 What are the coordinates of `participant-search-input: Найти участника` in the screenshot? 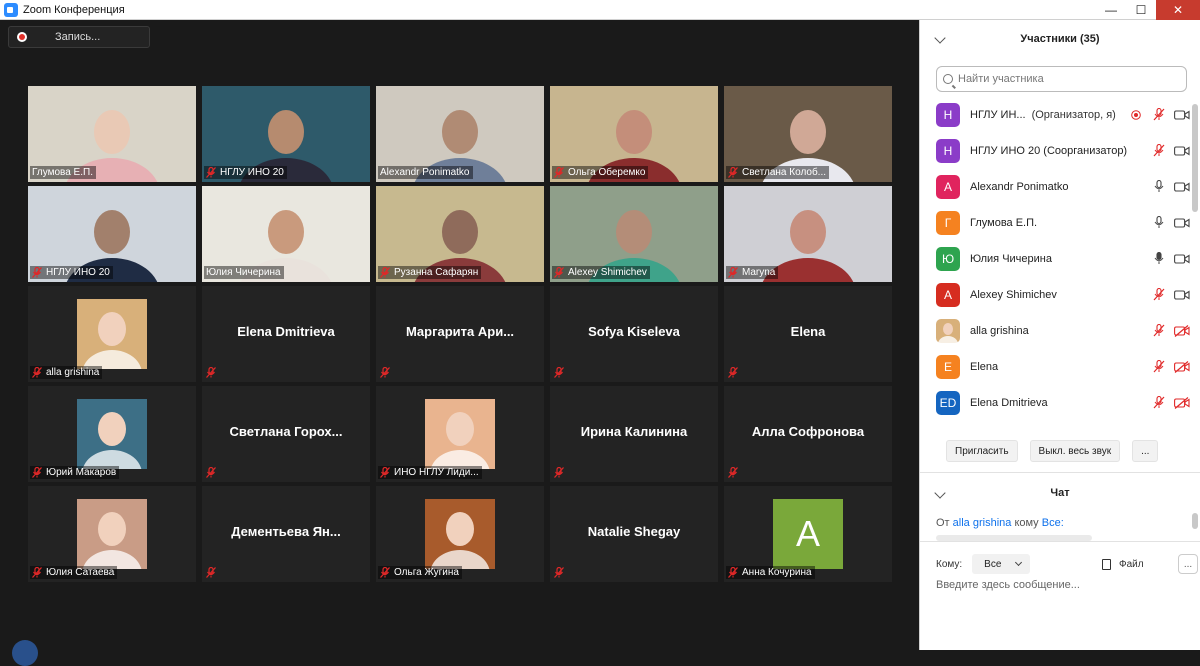 It's located at (1061, 79).